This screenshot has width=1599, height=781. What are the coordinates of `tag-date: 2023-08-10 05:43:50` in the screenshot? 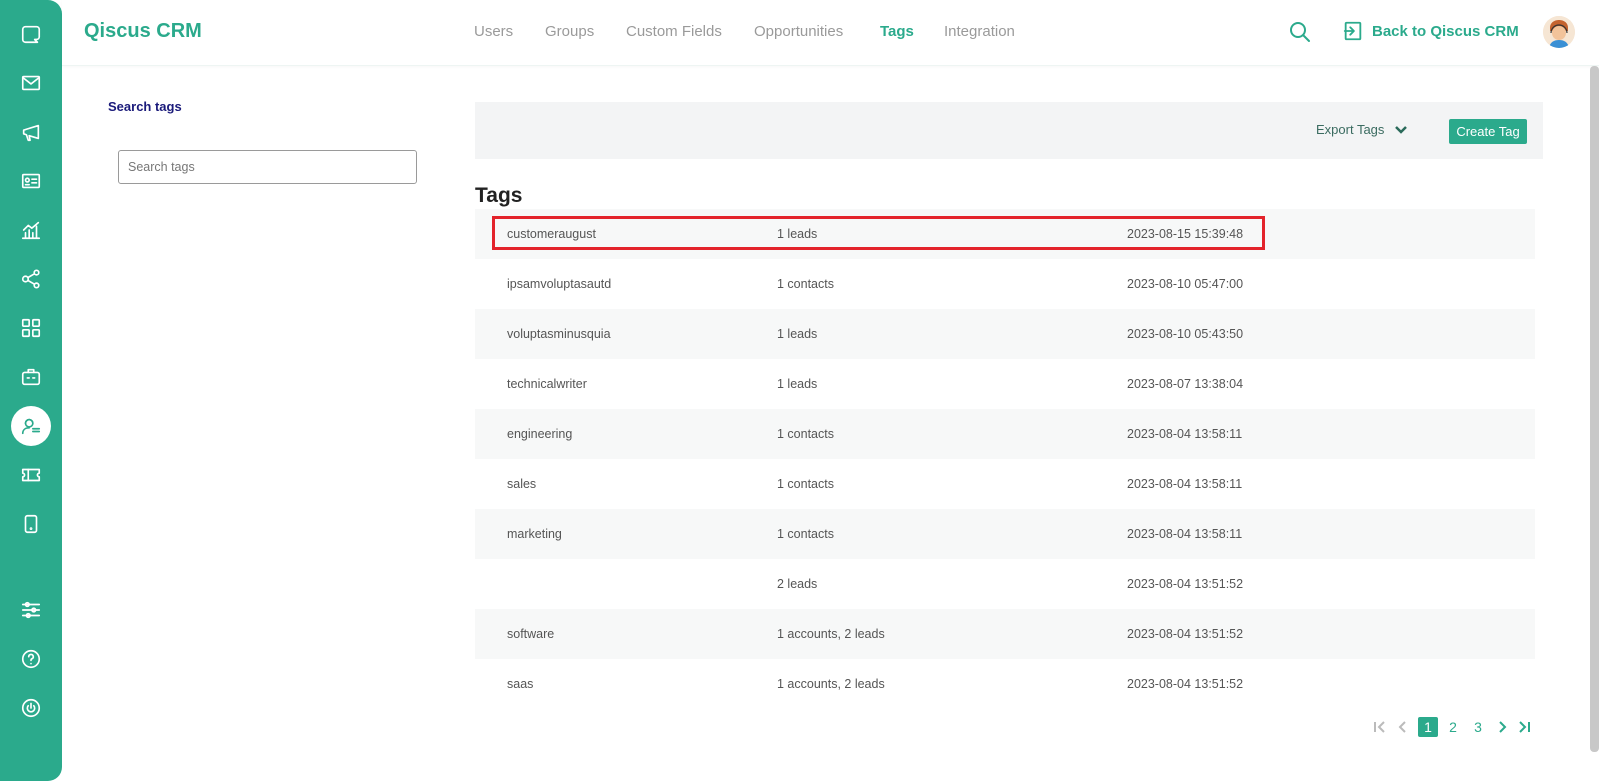 It's located at (1185, 334).